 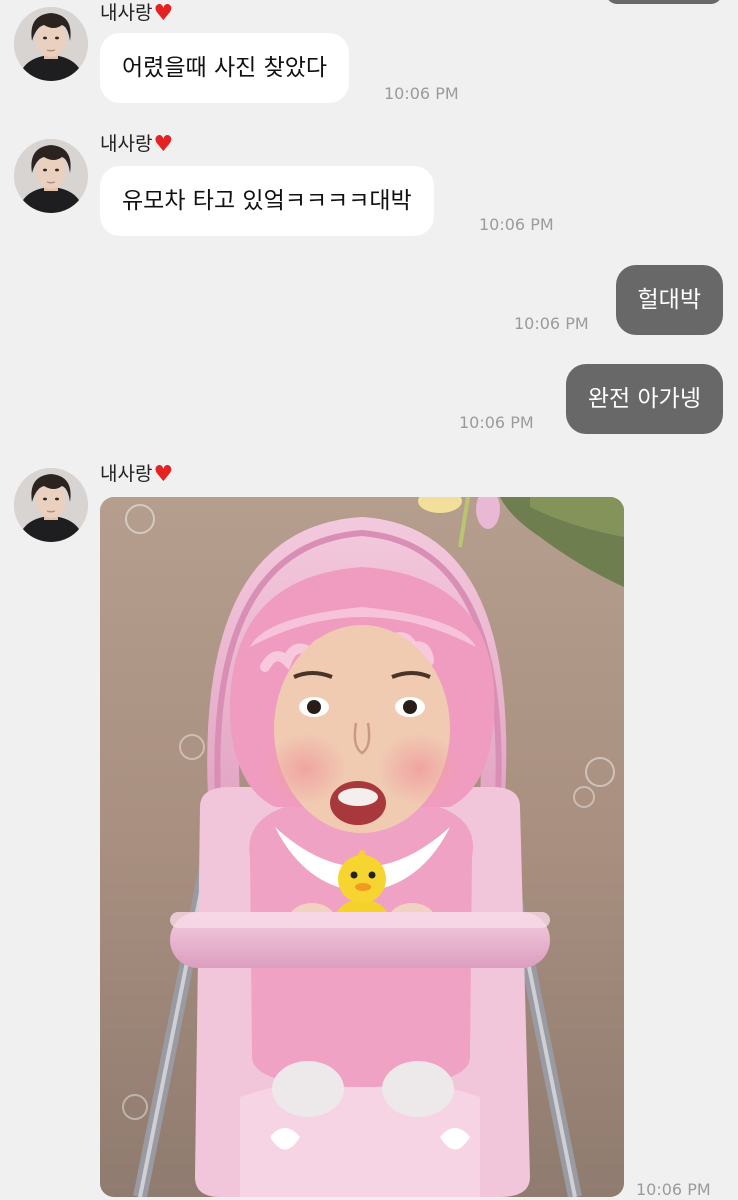 What do you see at coordinates (644, 399) in the screenshot?
I see `outgoing-message-bubble: 완전 아가넹` at bounding box center [644, 399].